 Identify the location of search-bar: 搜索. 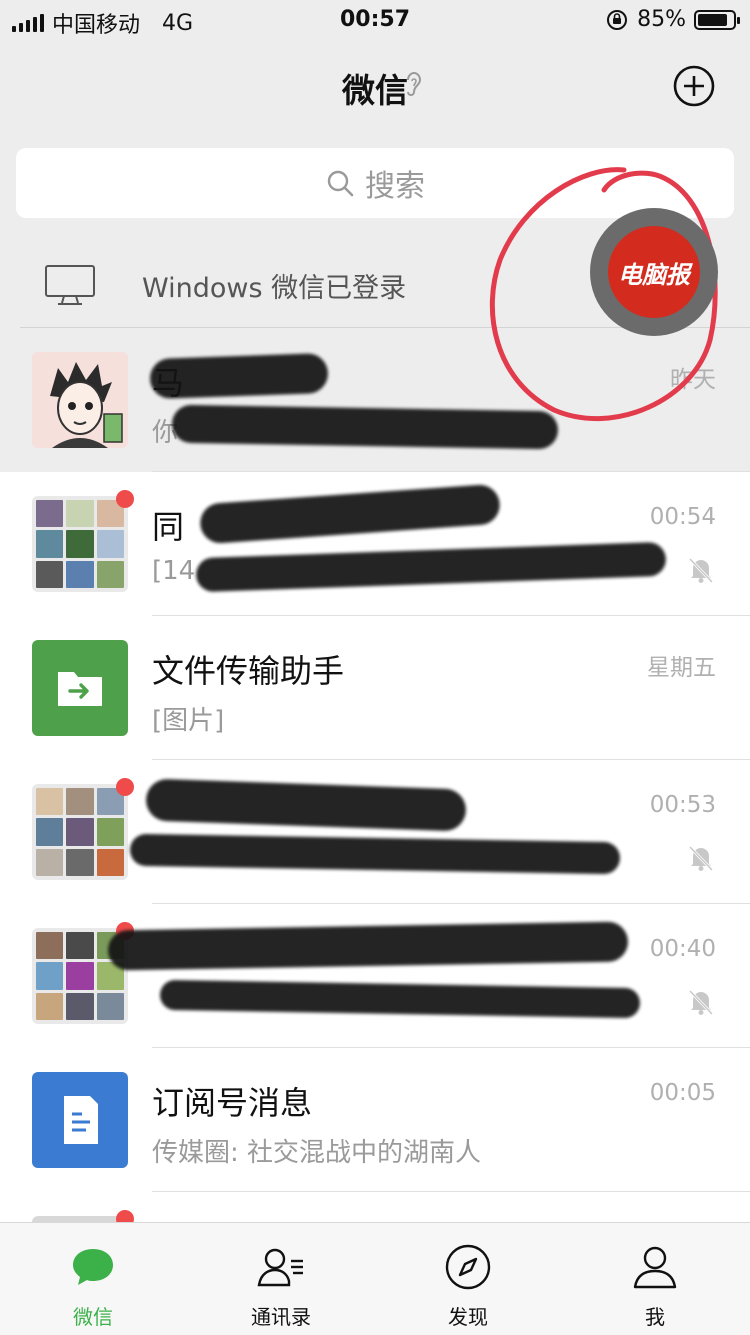
(375, 183).